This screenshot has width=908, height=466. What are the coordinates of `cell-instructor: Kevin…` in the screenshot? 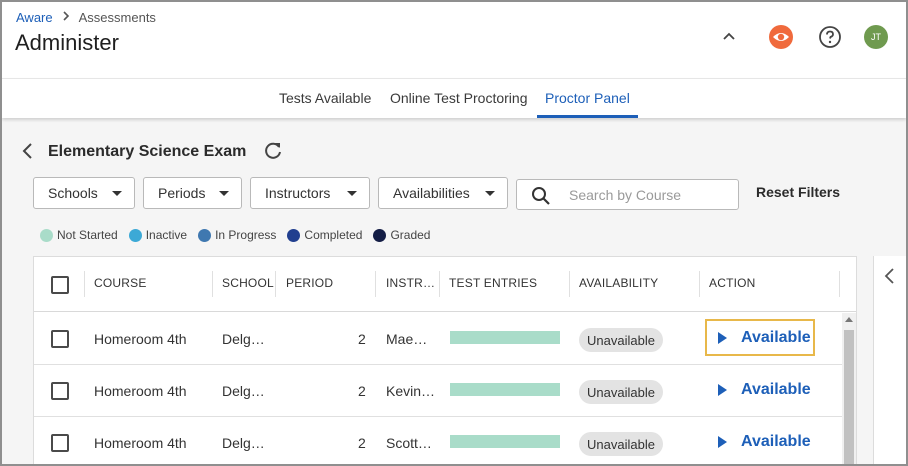 It's located at (411, 391).